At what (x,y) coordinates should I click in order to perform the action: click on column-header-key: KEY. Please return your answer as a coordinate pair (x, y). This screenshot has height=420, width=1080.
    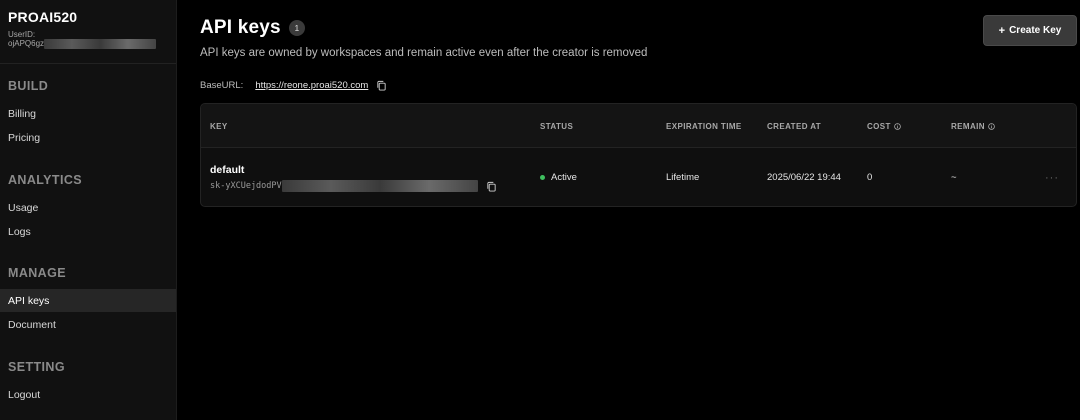
    Looking at the image, I should click on (219, 126).